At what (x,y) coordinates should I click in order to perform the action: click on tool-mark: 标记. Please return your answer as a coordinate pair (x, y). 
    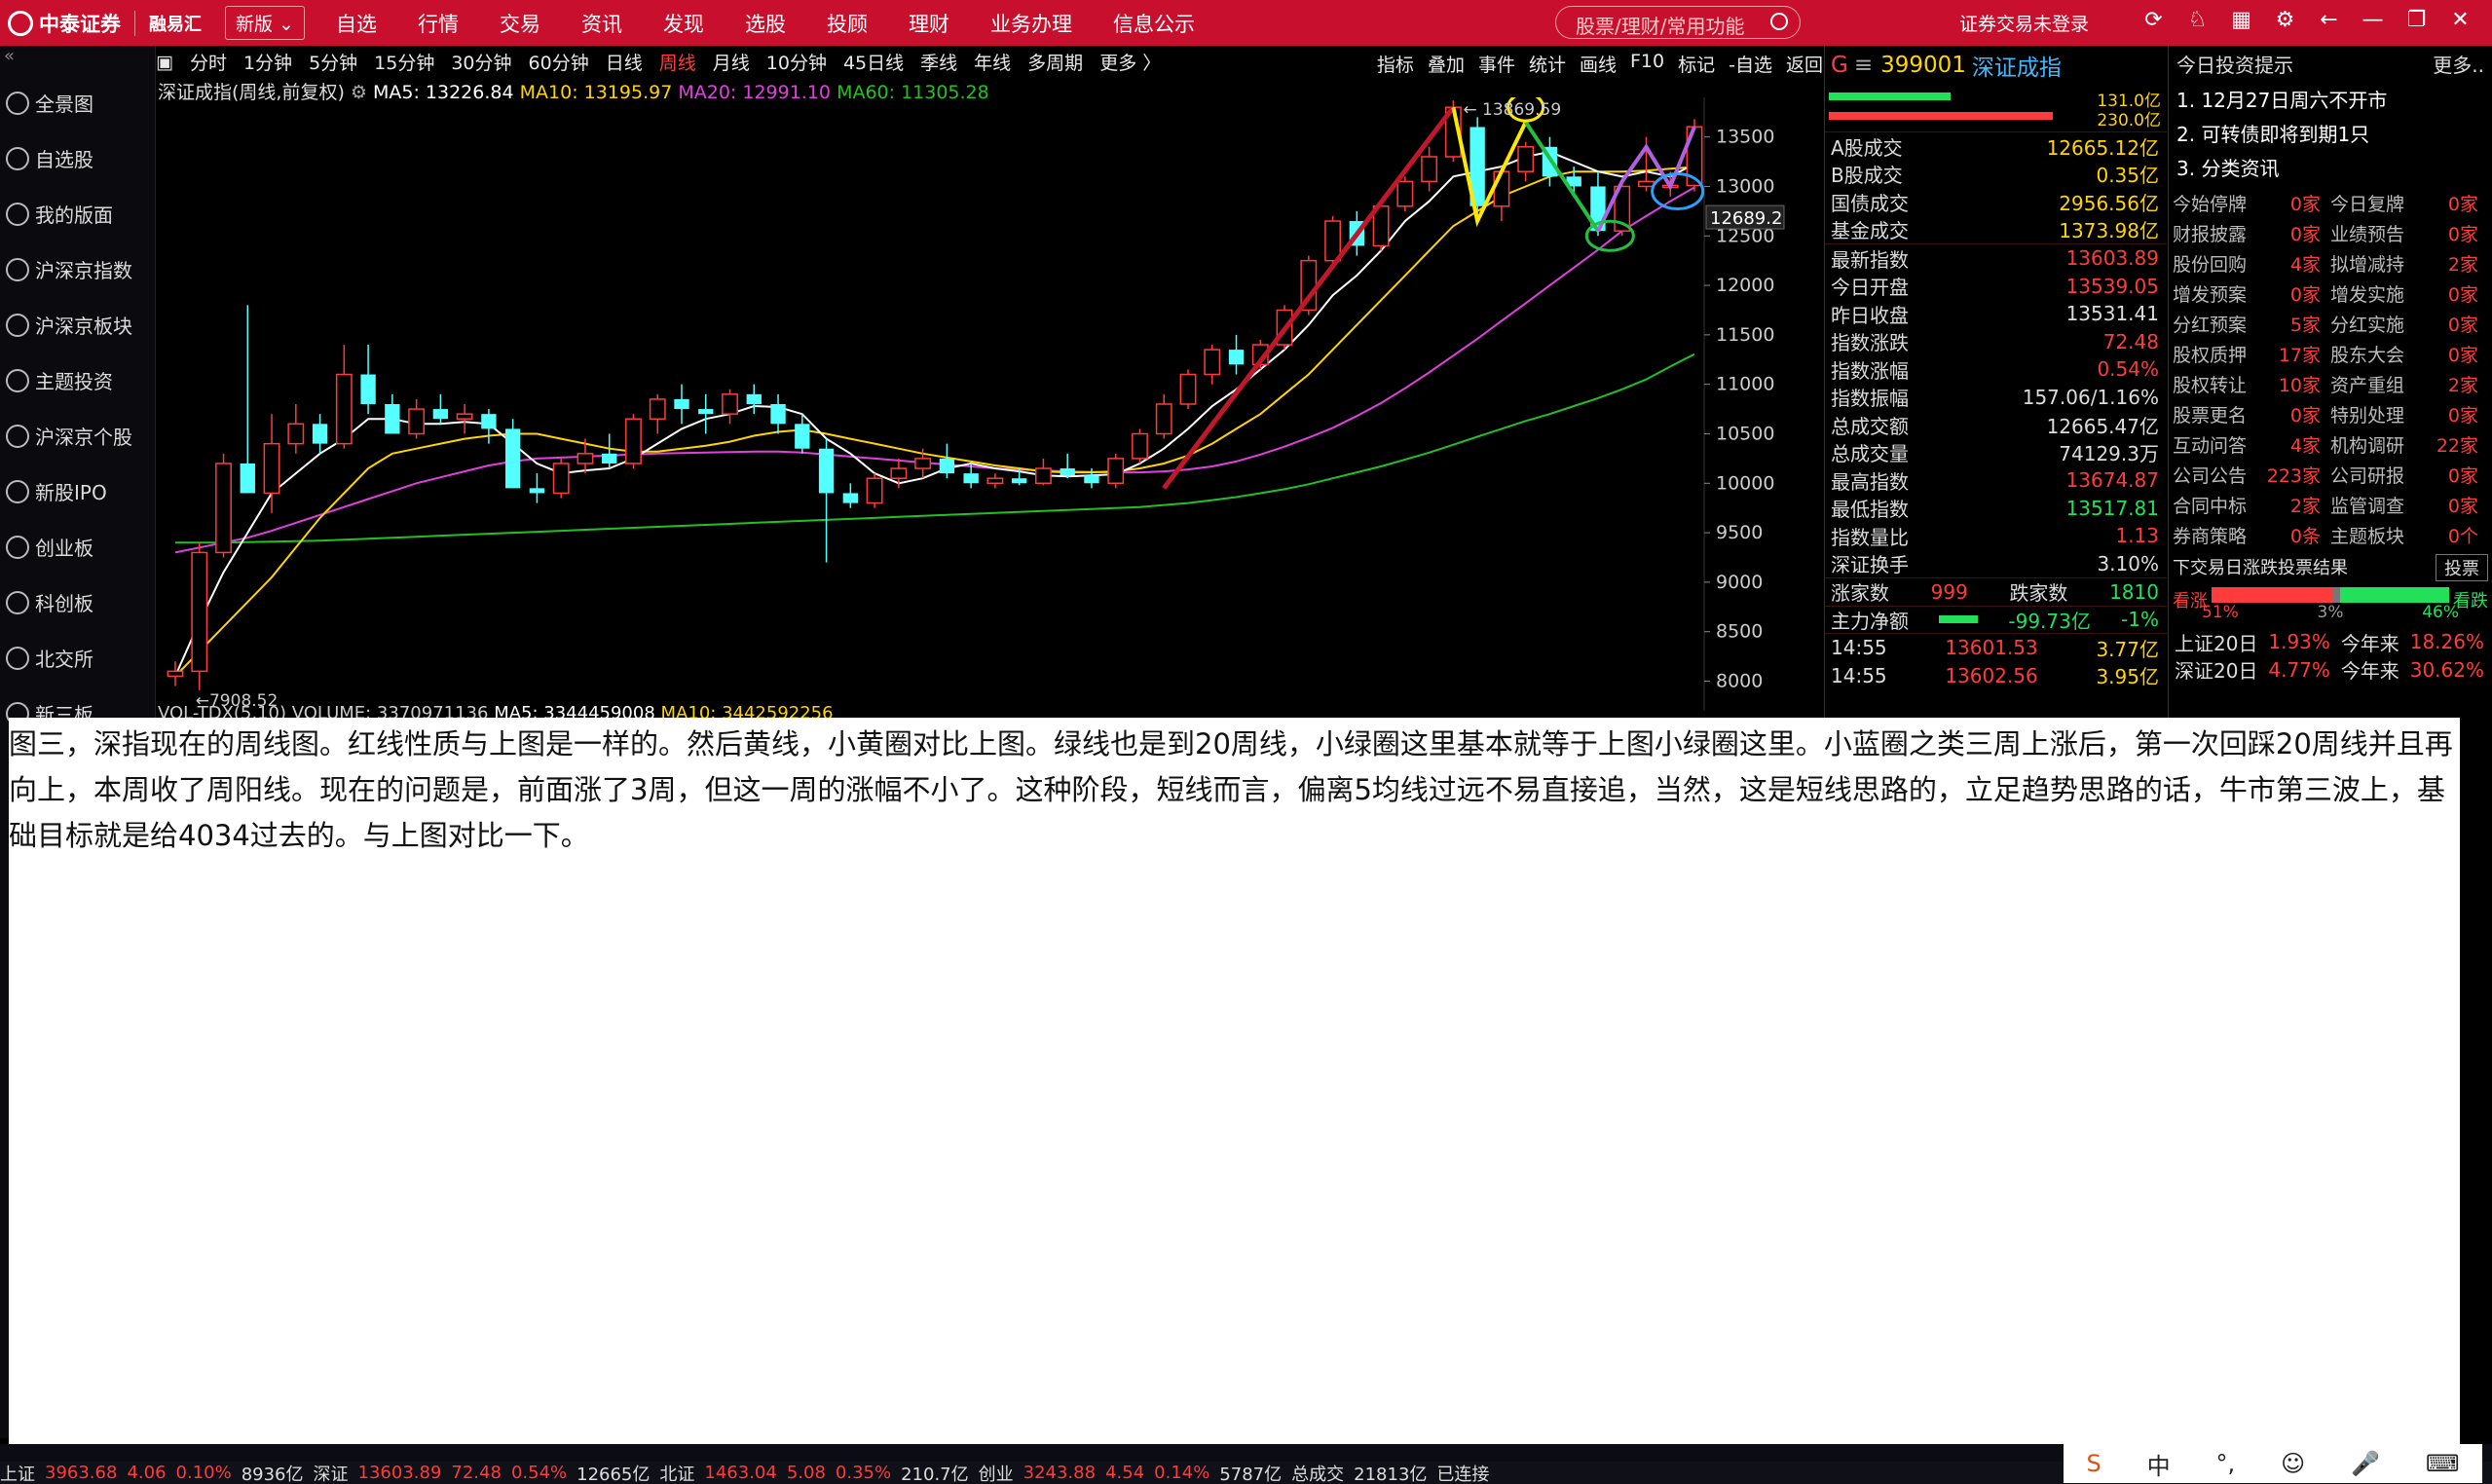
    Looking at the image, I should click on (1696, 64).